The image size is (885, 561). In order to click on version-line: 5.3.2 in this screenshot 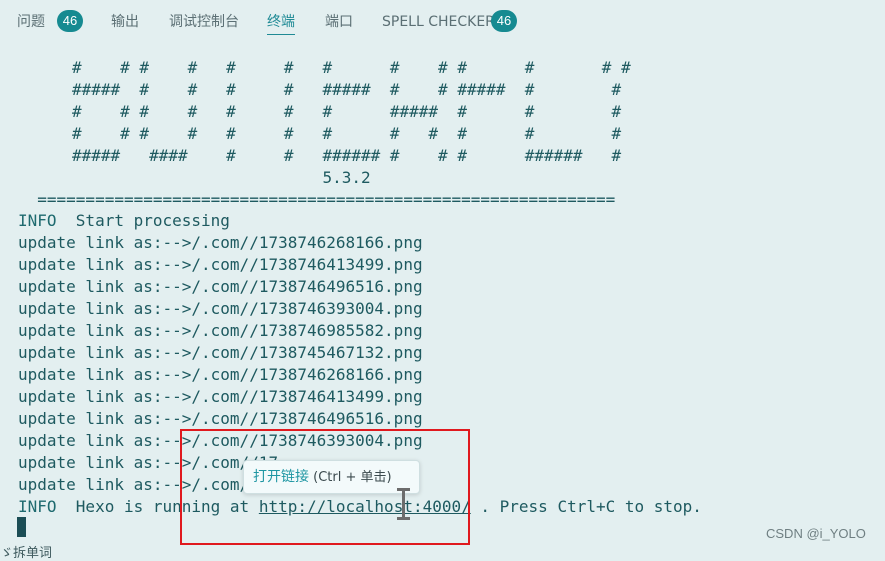, I will do `click(221, 177)`.